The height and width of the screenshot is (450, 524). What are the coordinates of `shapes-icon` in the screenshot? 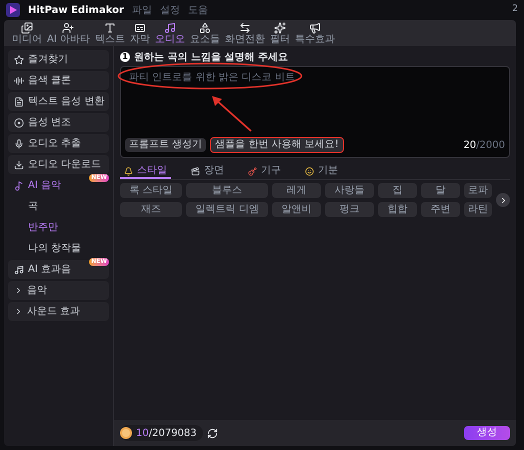 It's located at (204, 28).